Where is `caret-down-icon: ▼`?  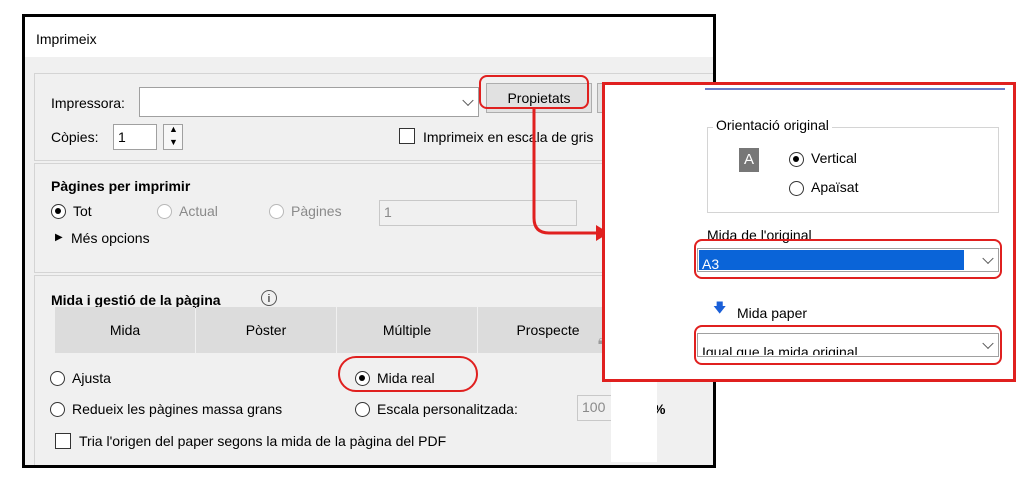 caret-down-icon: ▼ is located at coordinates (173, 142).